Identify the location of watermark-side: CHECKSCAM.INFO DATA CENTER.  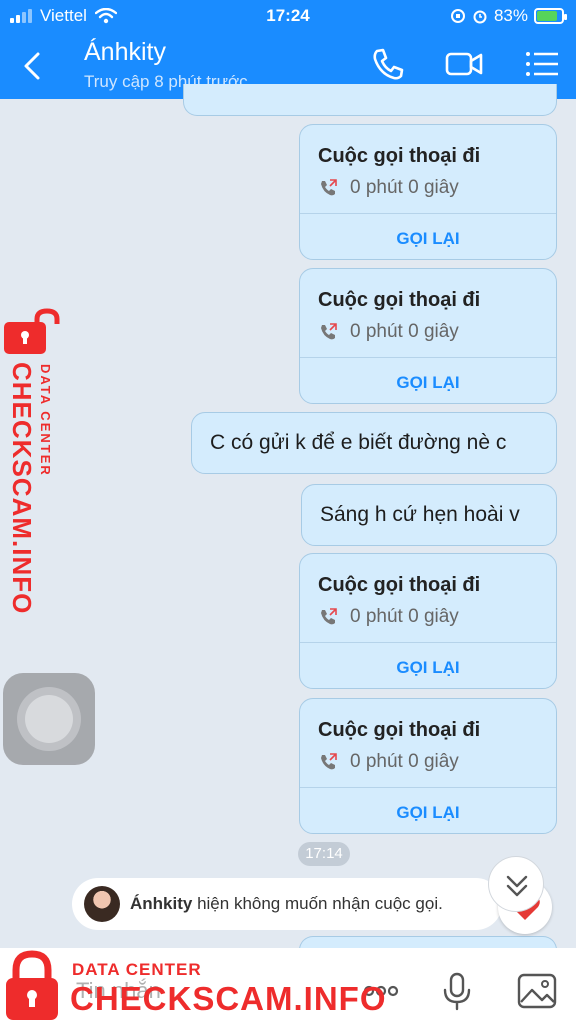
(34, 461).